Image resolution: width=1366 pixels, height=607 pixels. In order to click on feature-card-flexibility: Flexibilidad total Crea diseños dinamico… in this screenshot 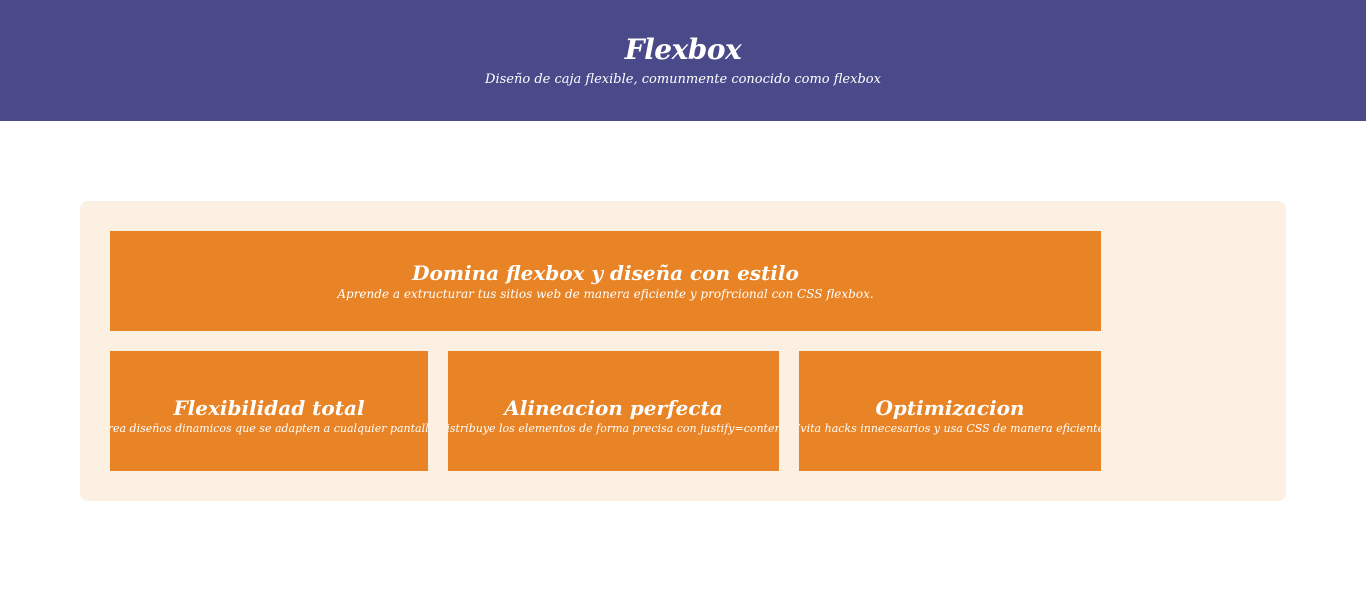, I will do `click(269, 411)`.